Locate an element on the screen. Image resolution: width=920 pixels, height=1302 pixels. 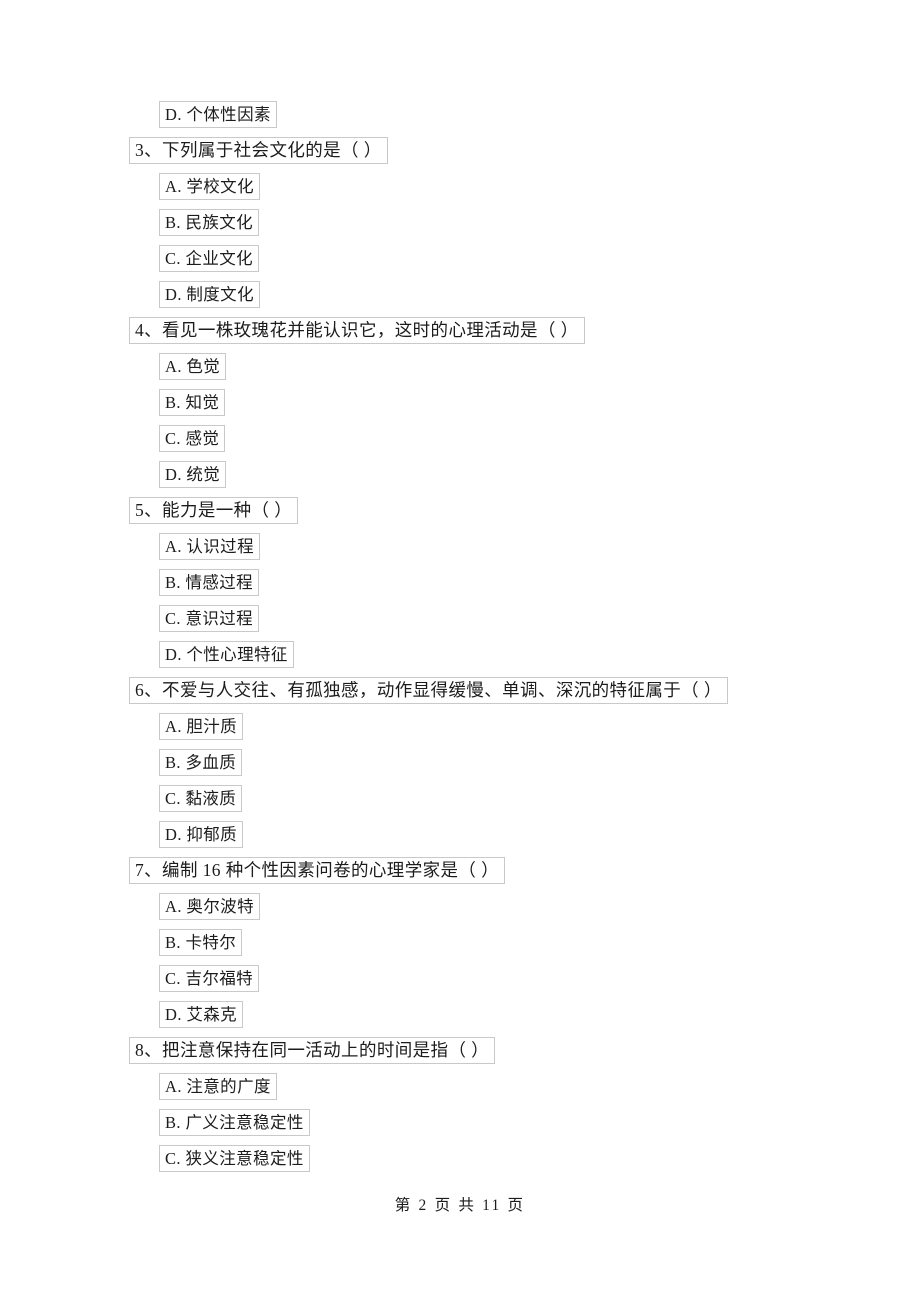
question-text: 6、不爱与人交往、有孤独感，动作显得缓慢、单调、深沉的特征属于（ ） is located at coordinates (428, 690).